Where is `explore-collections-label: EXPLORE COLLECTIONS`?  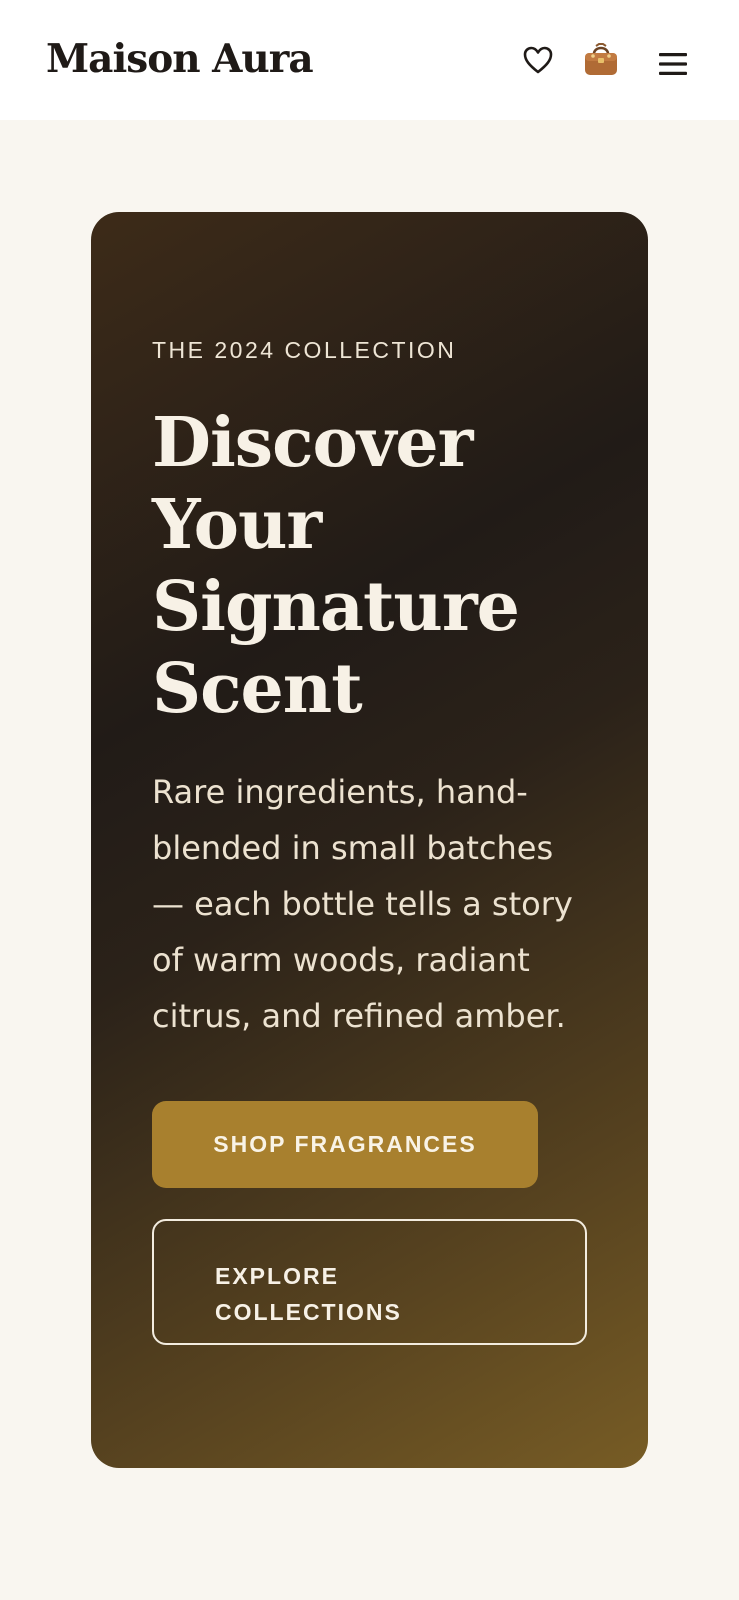
explore-collections-label: EXPLORE COLLECTIONS is located at coordinates (308, 1294).